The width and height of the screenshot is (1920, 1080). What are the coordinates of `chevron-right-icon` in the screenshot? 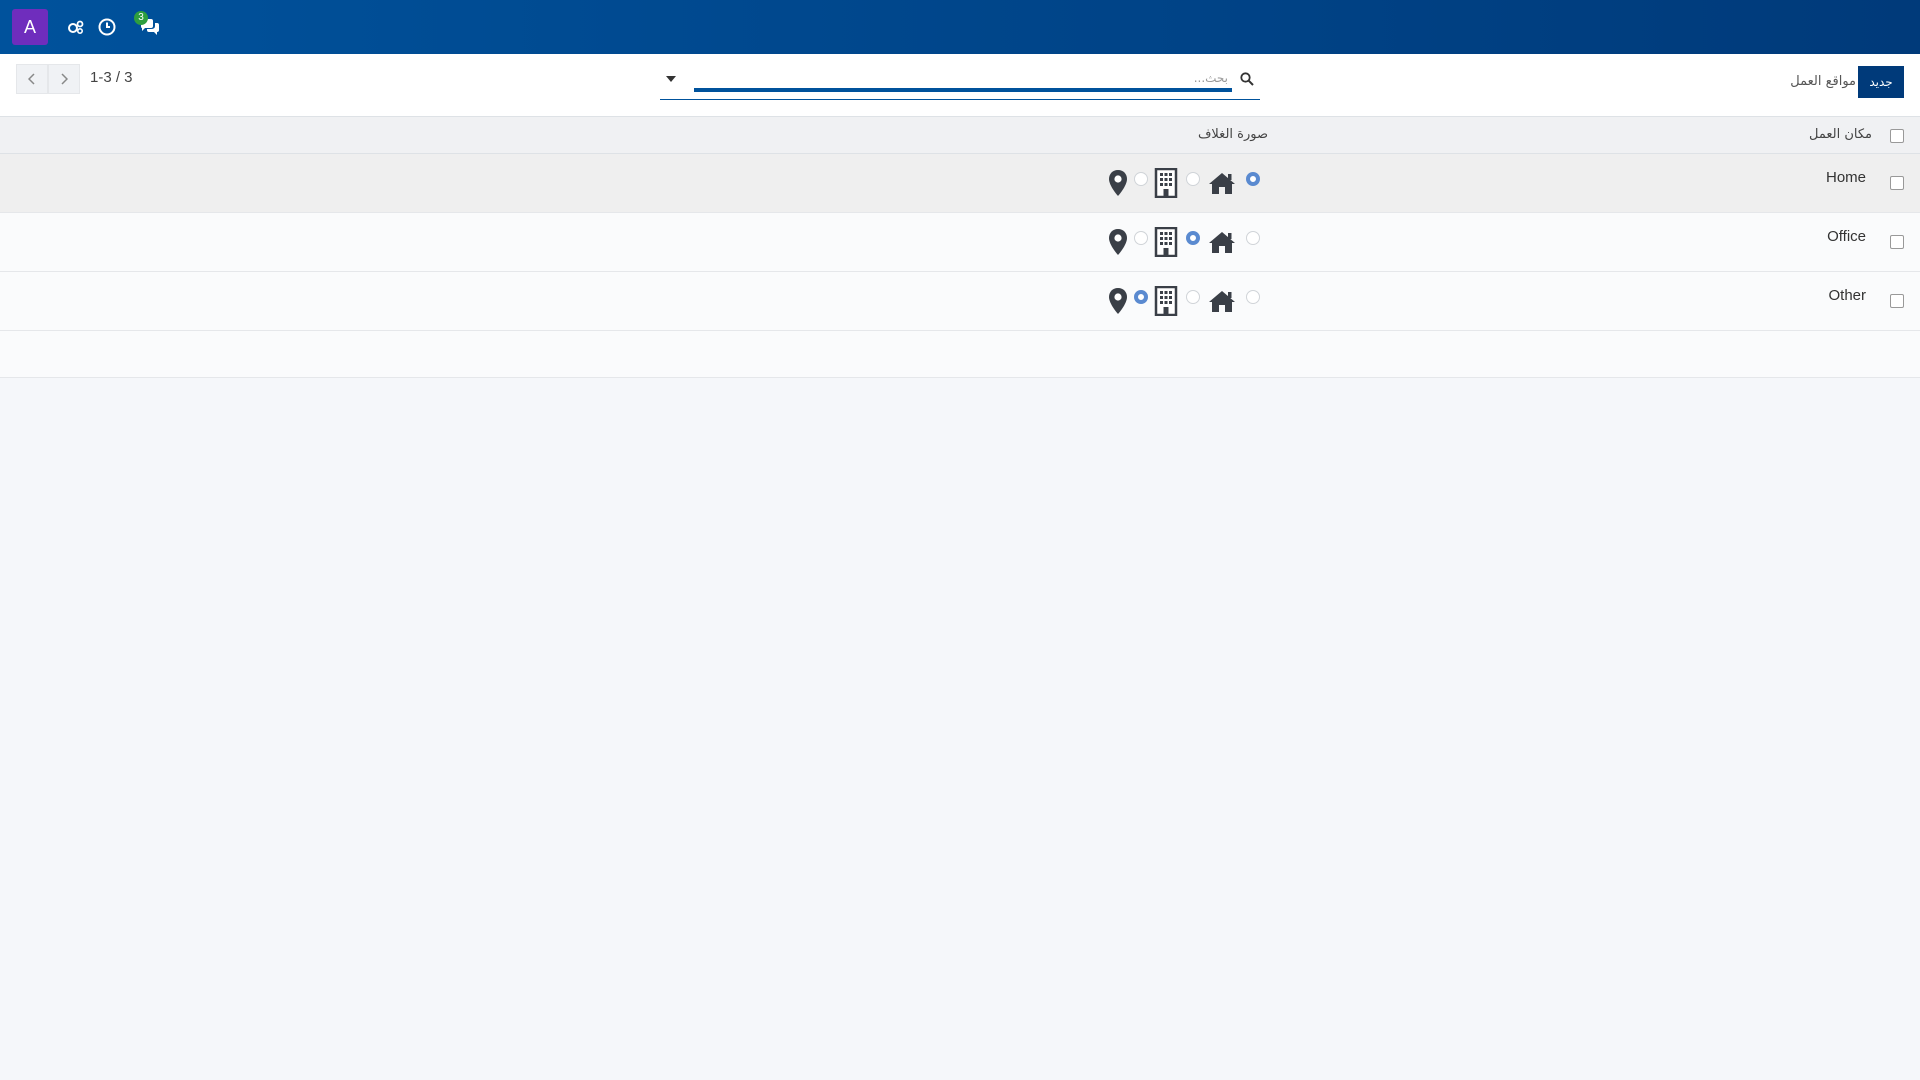 It's located at (64, 79).